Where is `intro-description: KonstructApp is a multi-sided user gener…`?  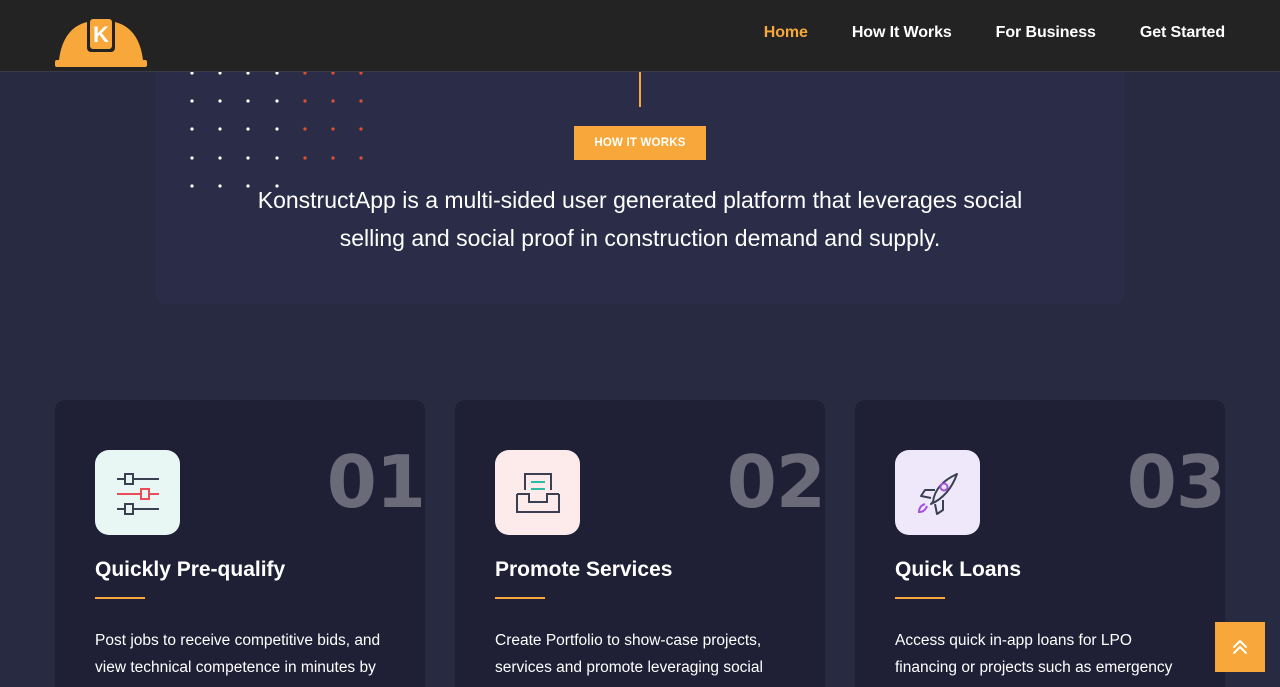
intro-description: KonstructApp is a multi-sided user gener… is located at coordinates (640, 219).